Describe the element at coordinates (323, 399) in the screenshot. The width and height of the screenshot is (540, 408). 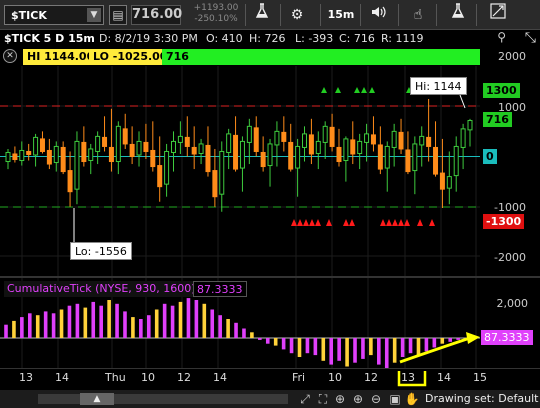
I see `fullscreen-icon: ⛶` at that location.